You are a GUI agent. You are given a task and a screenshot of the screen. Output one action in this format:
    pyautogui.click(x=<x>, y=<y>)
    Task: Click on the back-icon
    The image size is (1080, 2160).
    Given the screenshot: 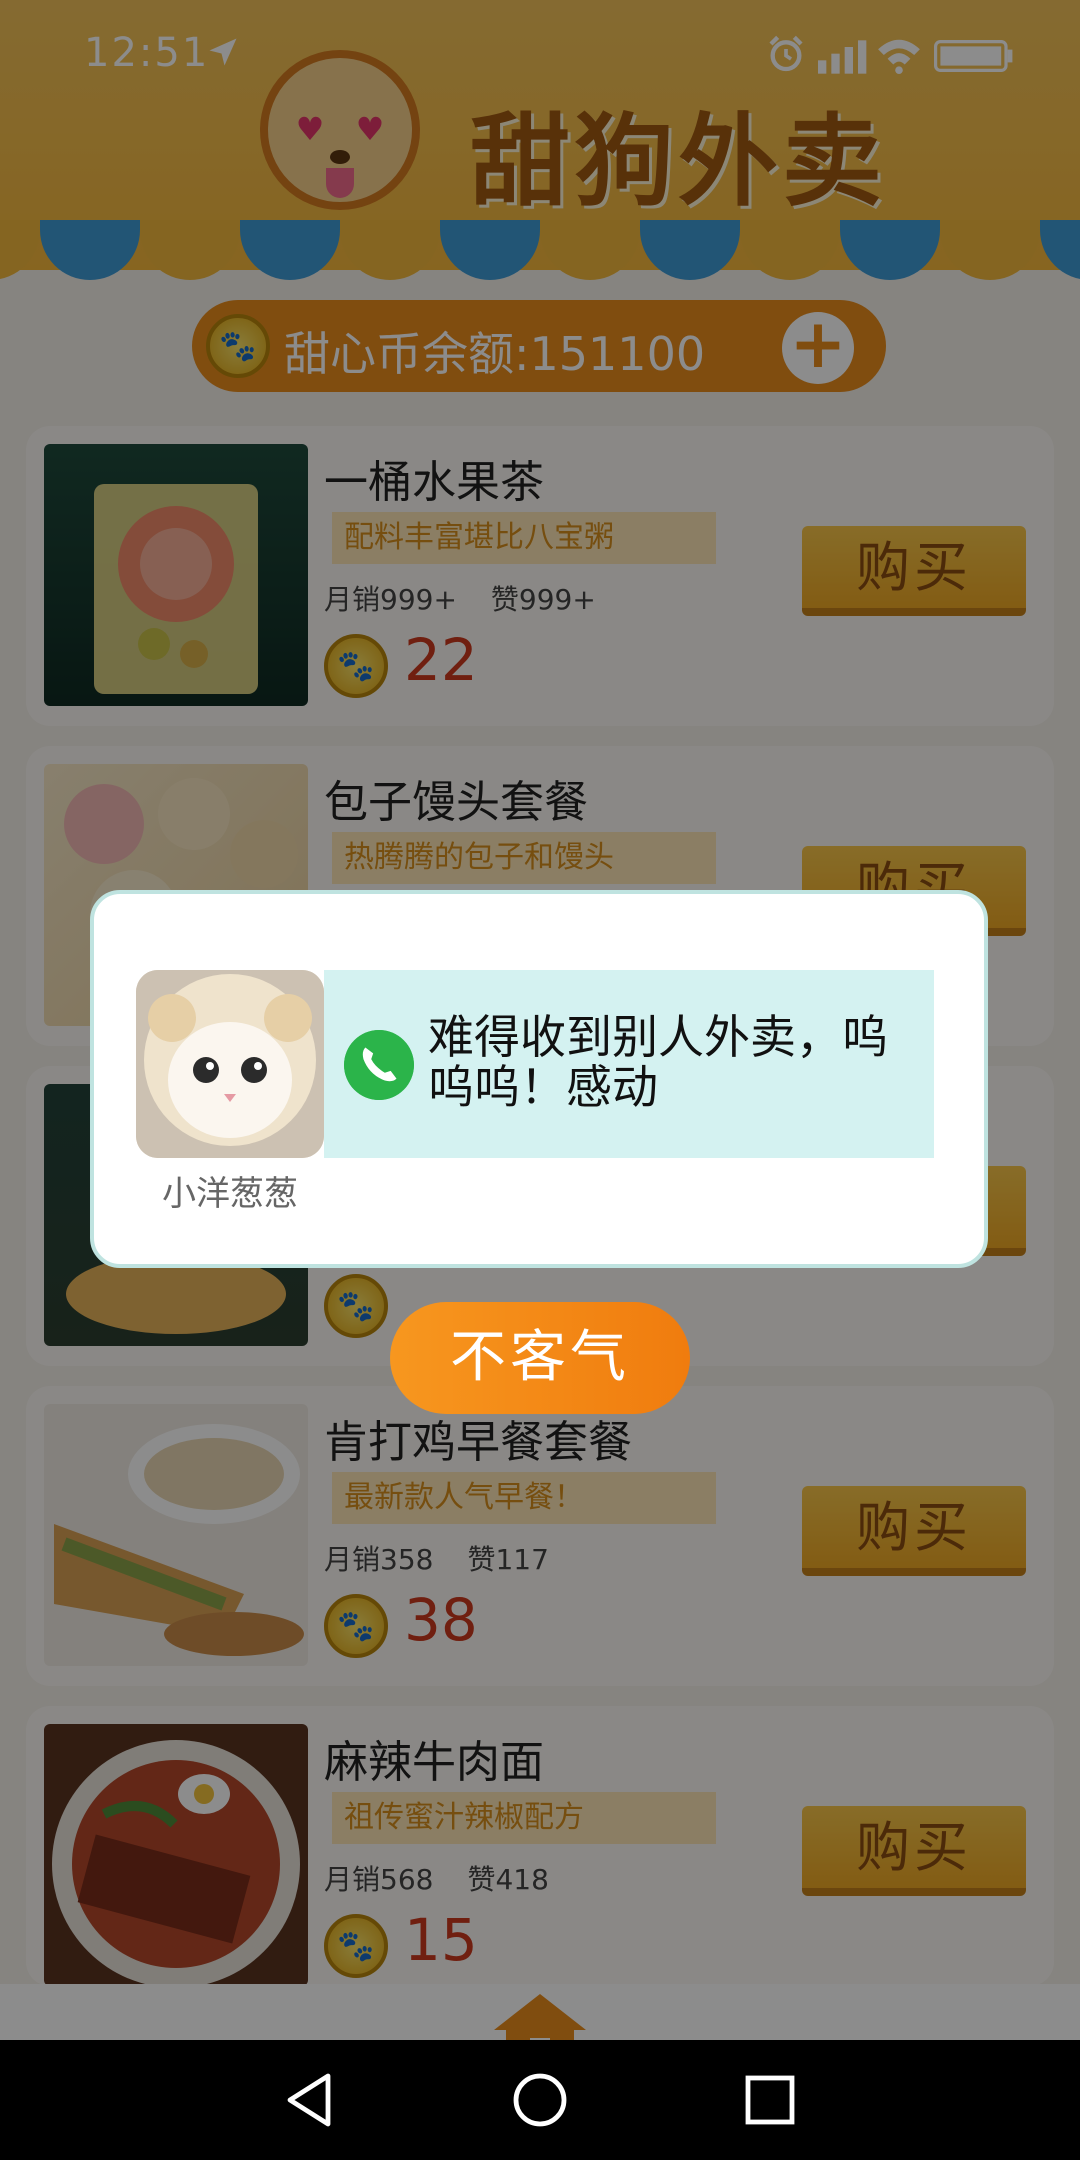 What is the action you would take?
    pyautogui.click(x=310, y=2100)
    